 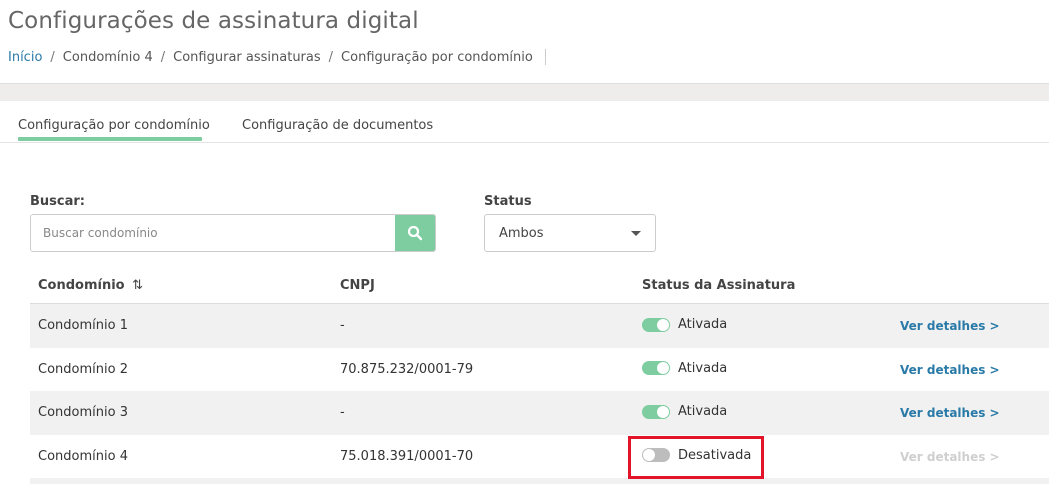 I want to click on status-text: Desativada, so click(x=715, y=455).